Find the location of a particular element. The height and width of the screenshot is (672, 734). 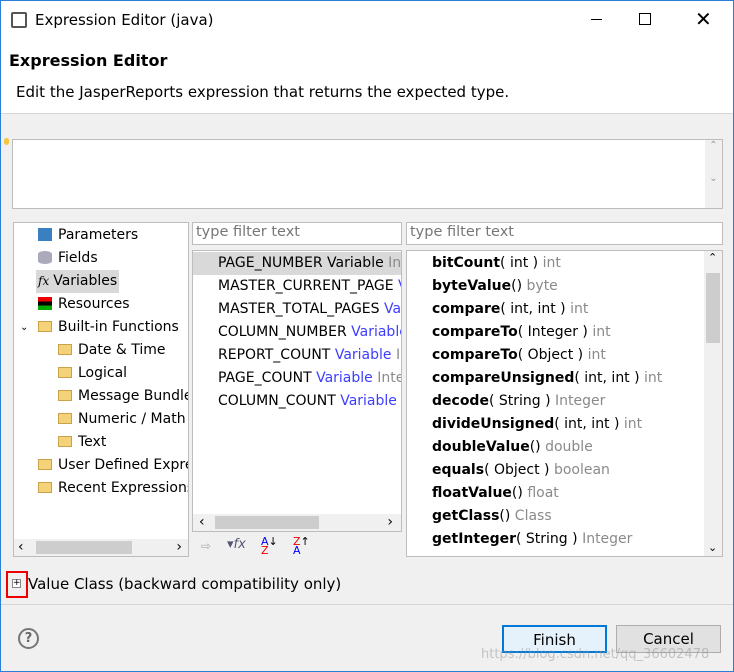

list-item: MASTER_TOTAL_PAGES Variable Integer is located at coordinates (297, 309).